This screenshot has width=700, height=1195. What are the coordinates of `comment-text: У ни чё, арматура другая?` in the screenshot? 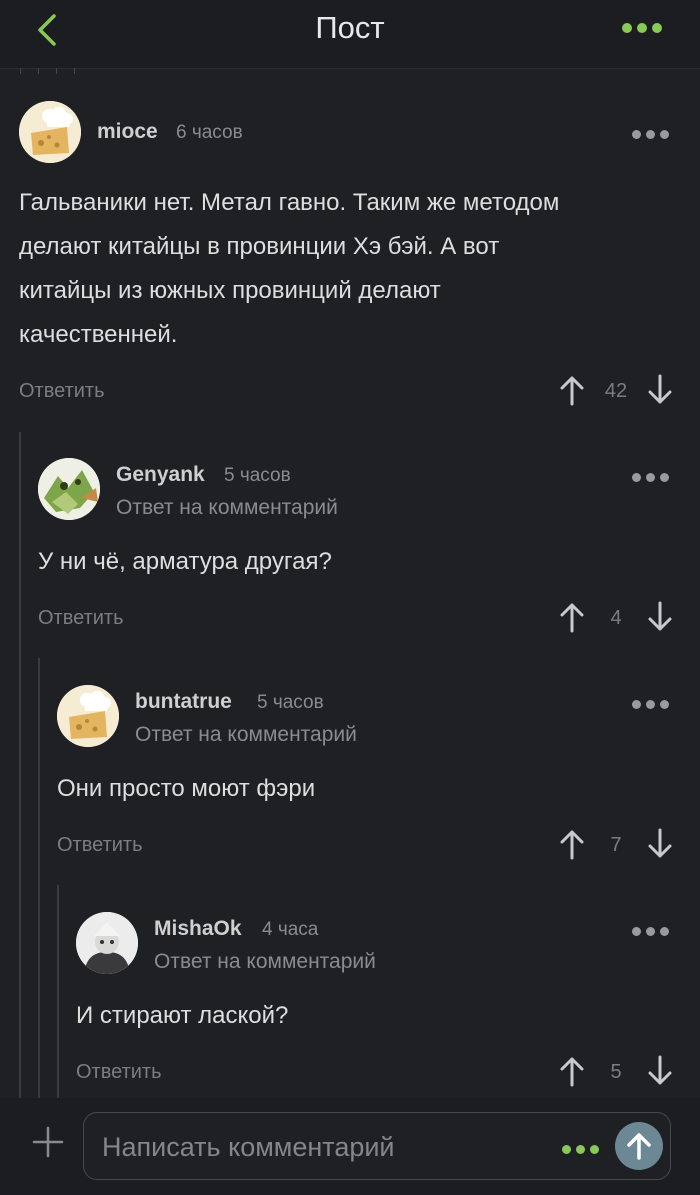 It's located at (185, 561).